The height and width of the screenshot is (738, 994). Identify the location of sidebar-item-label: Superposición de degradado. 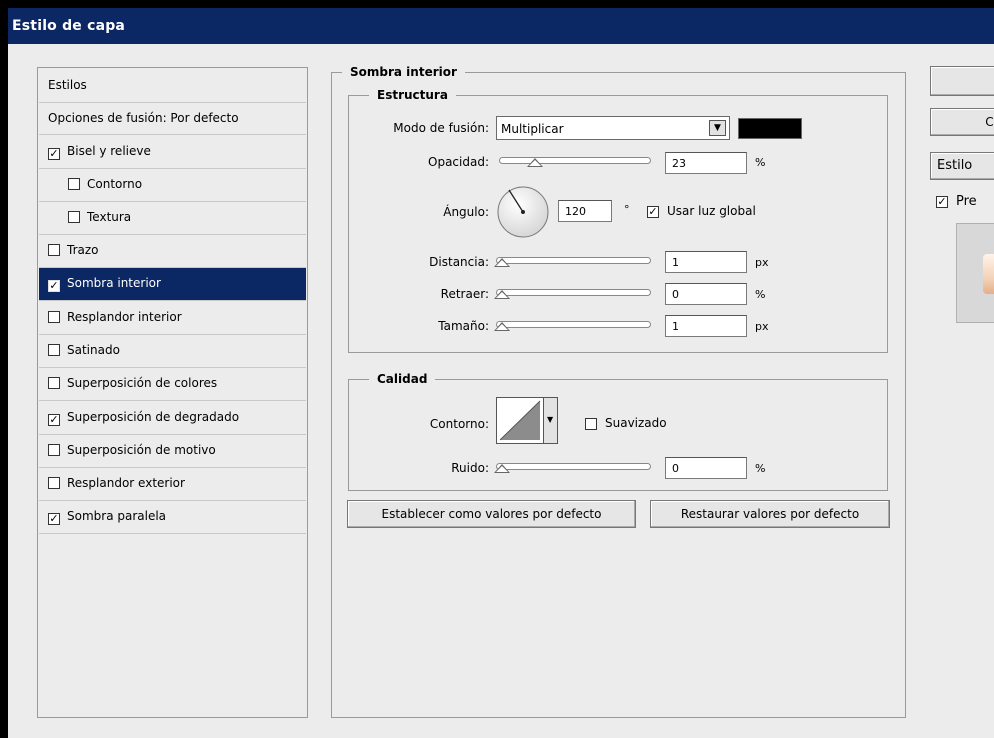
(153, 417).